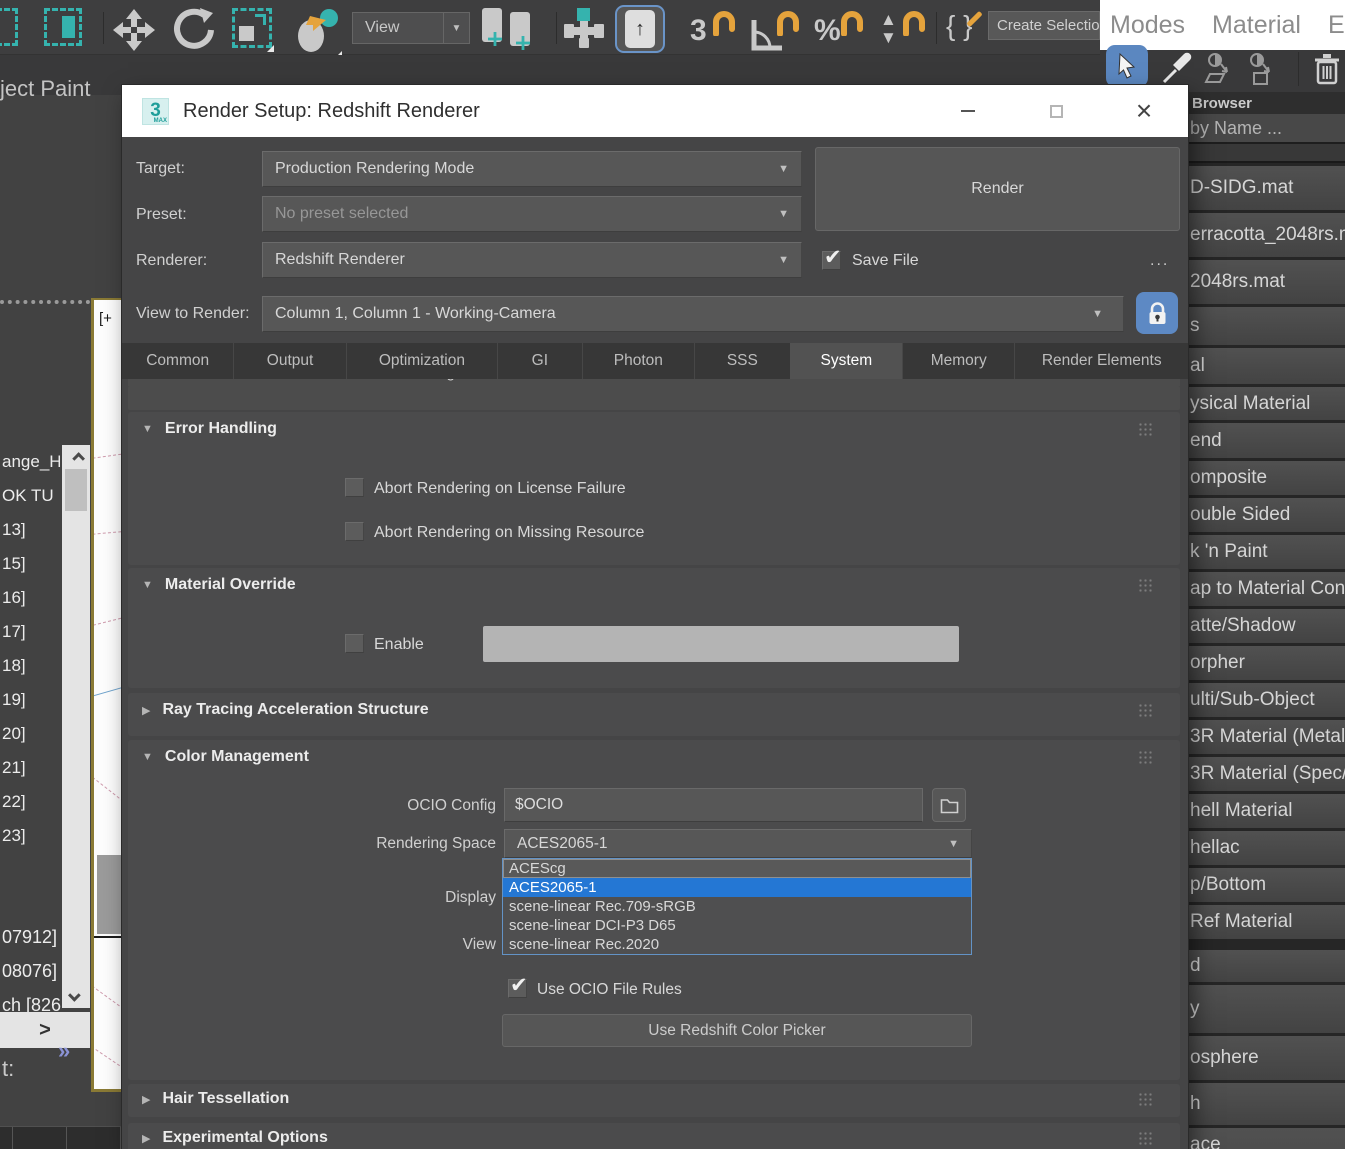  What do you see at coordinates (1327, 71) in the screenshot?
I see `delete-icon` at bounding box center [1327, 71].